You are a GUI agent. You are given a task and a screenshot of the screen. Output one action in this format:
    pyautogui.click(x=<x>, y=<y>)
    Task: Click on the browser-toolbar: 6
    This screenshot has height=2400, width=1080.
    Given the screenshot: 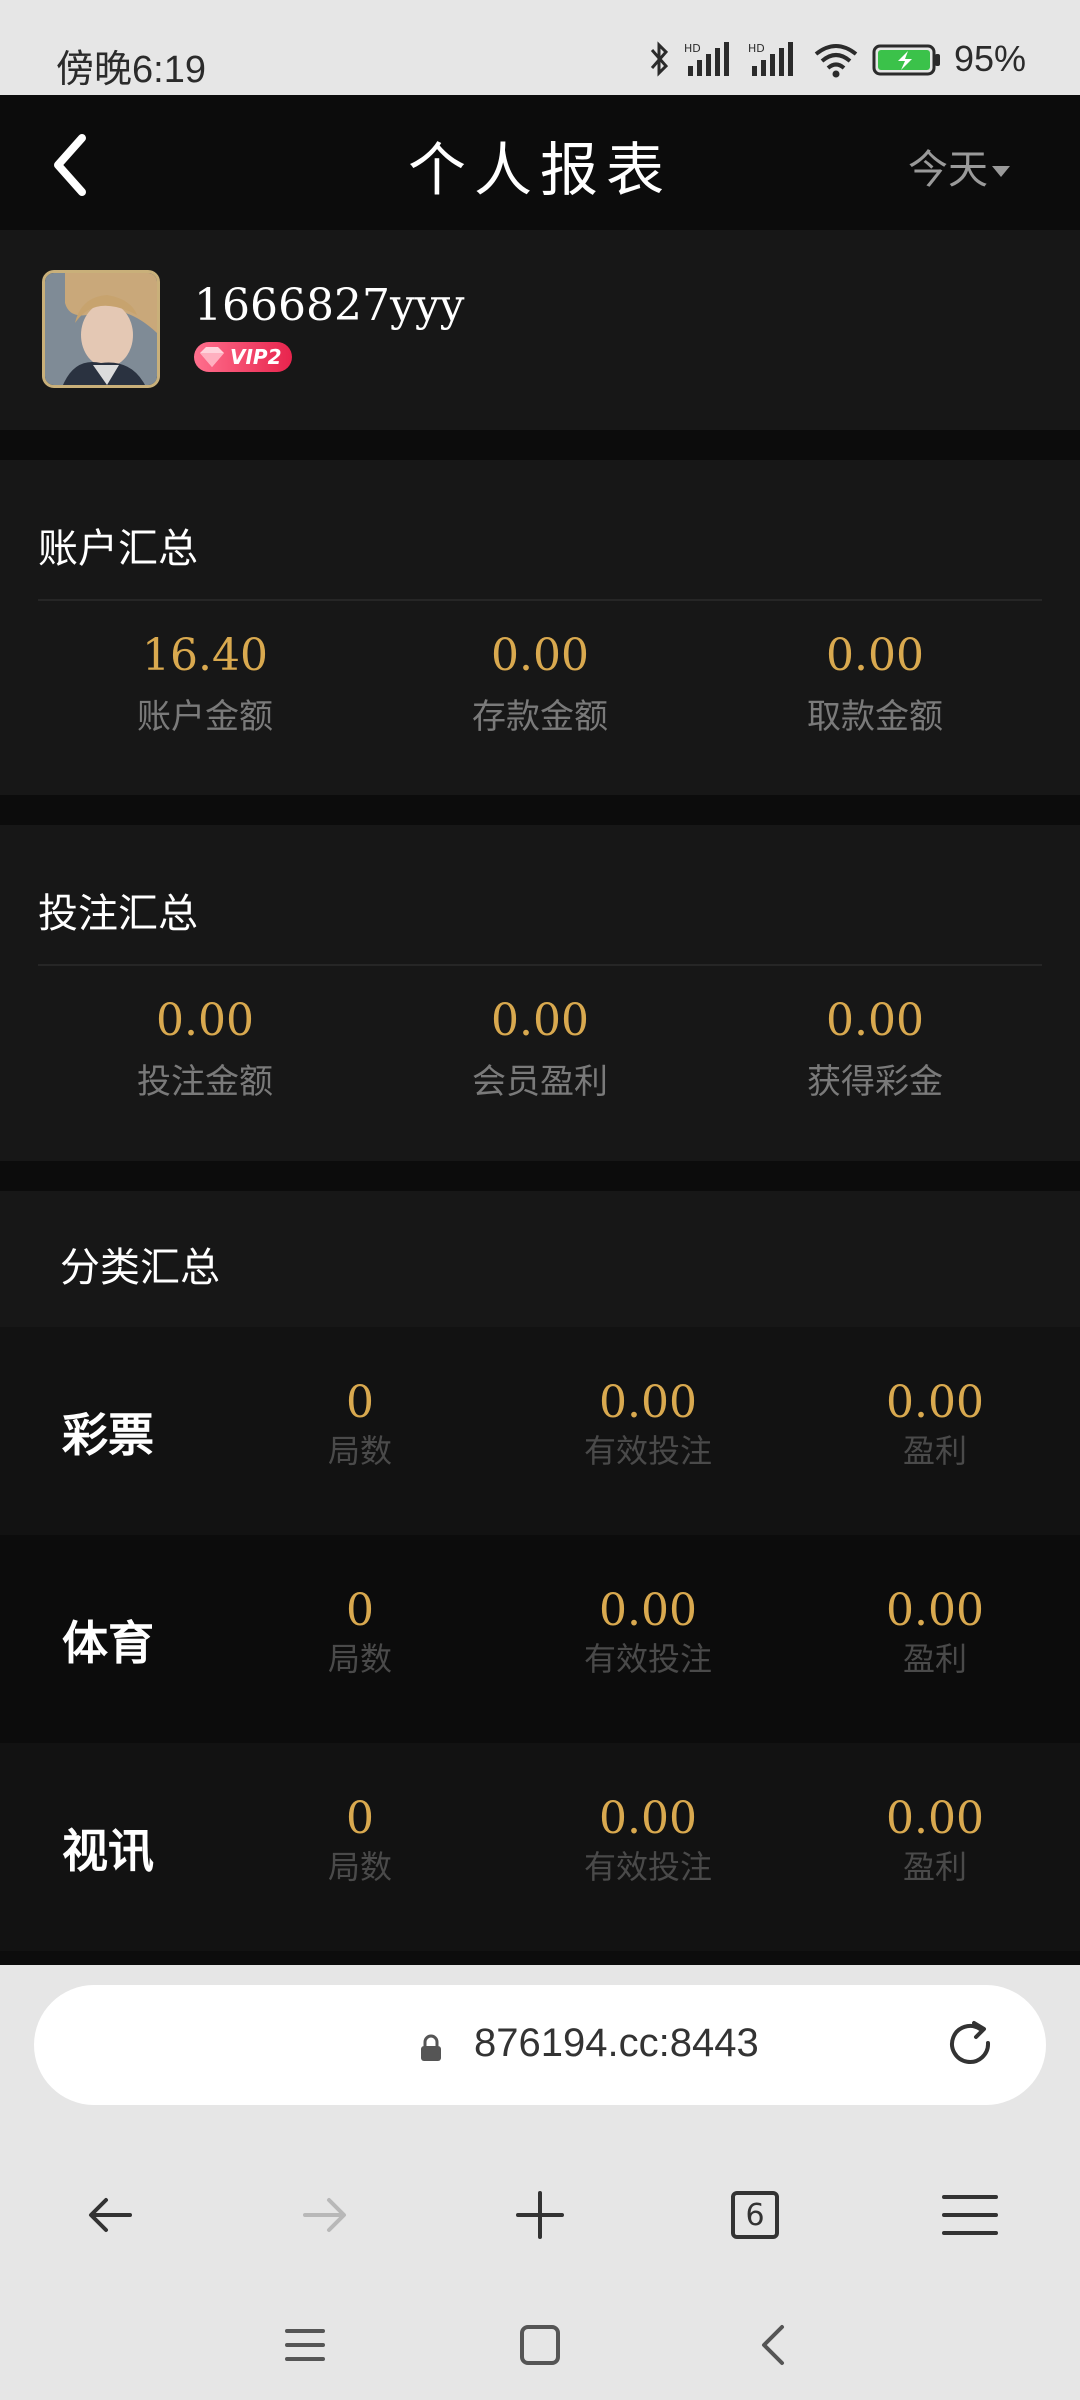 What is the action you would take?
    pyautogui.click(x=540, y=2215)
    